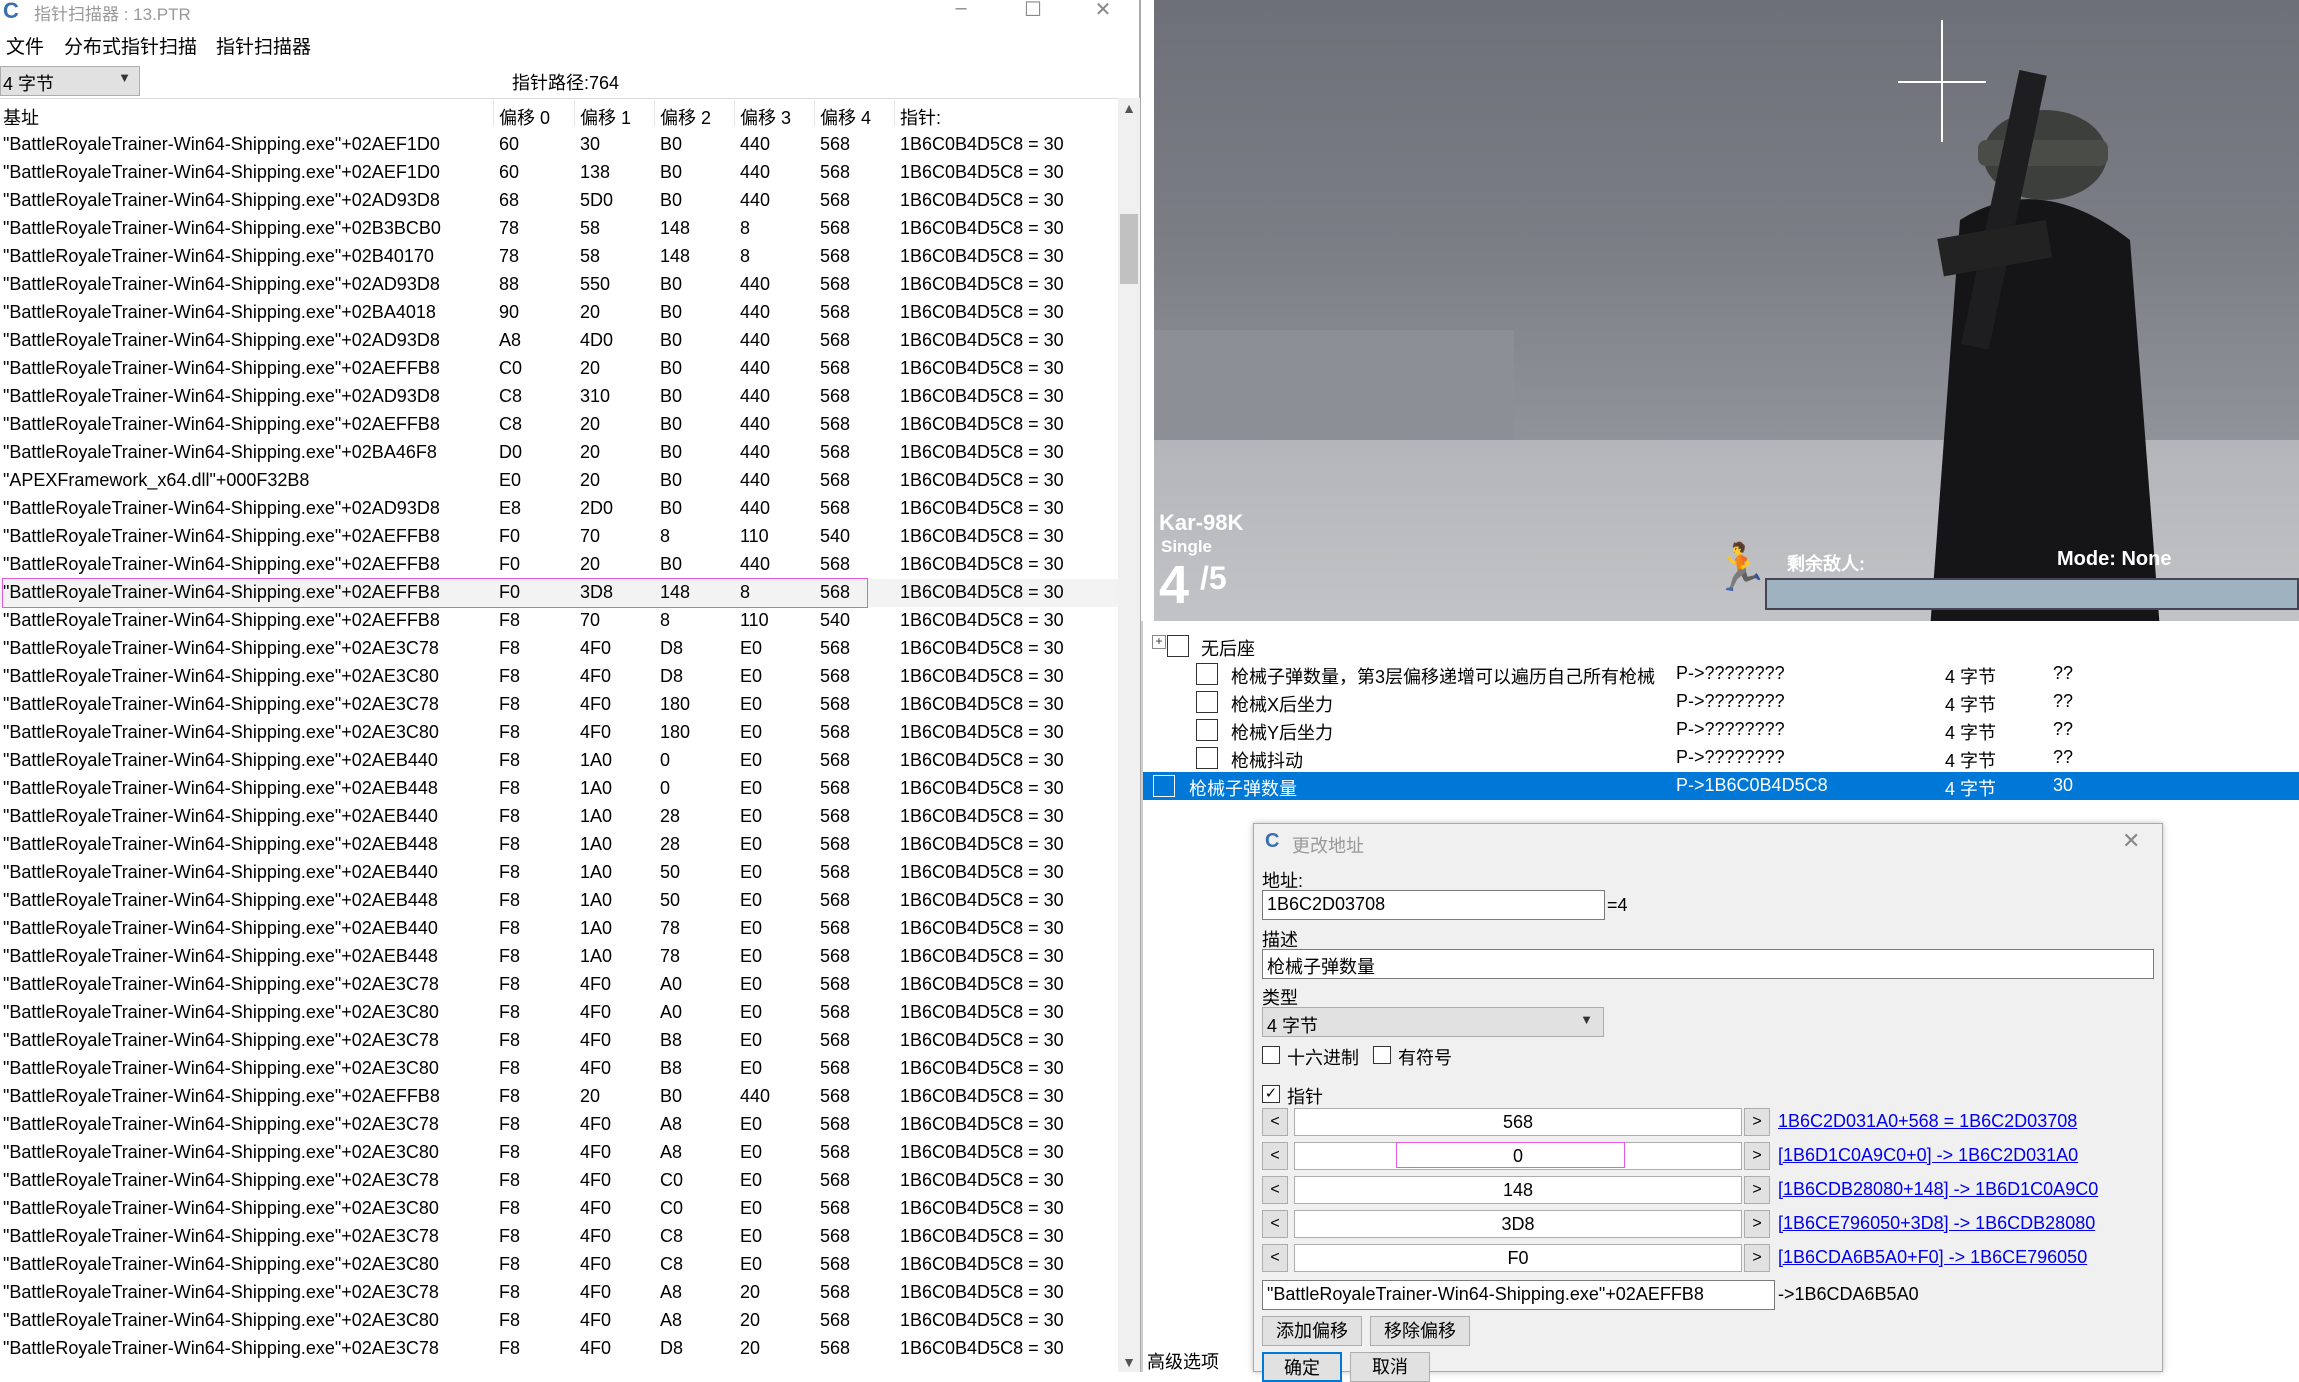  I want to click on offset-resolve-link: 1B6C2D031A0+568 = 1B6C2D03708, so click(1927, 1121).